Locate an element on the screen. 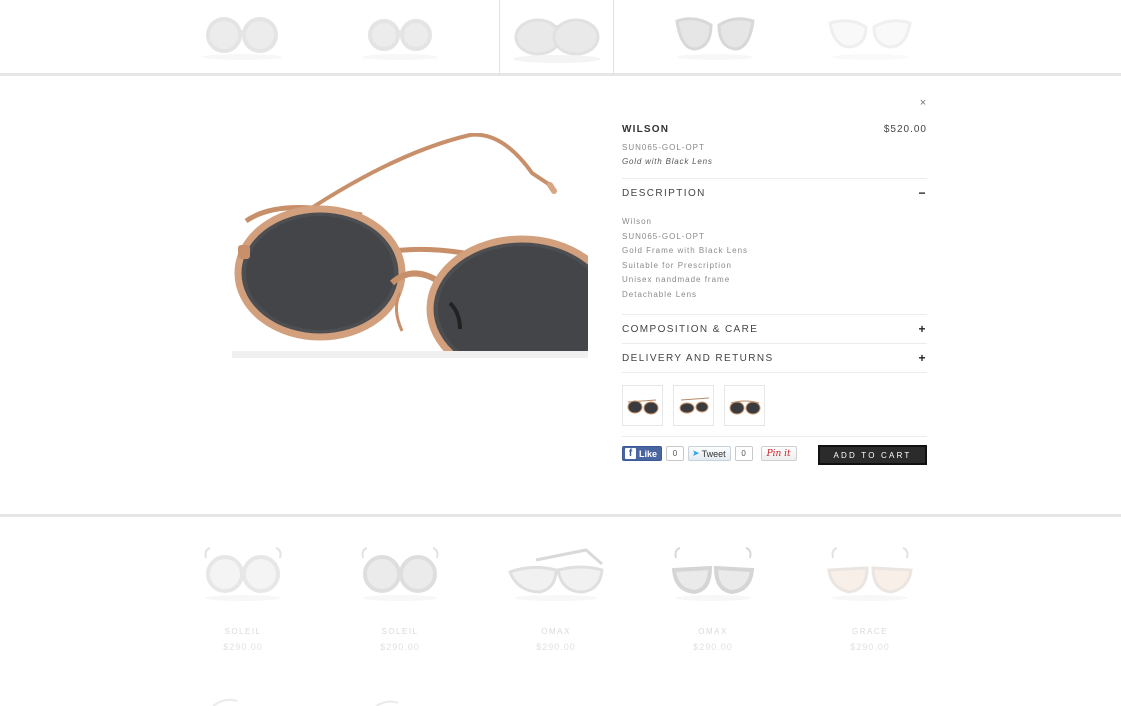 This screenshot has height=706, width=1121. accordion-delivery: DELIVERY AND RETURNS + is located at coordinates (774, 357).